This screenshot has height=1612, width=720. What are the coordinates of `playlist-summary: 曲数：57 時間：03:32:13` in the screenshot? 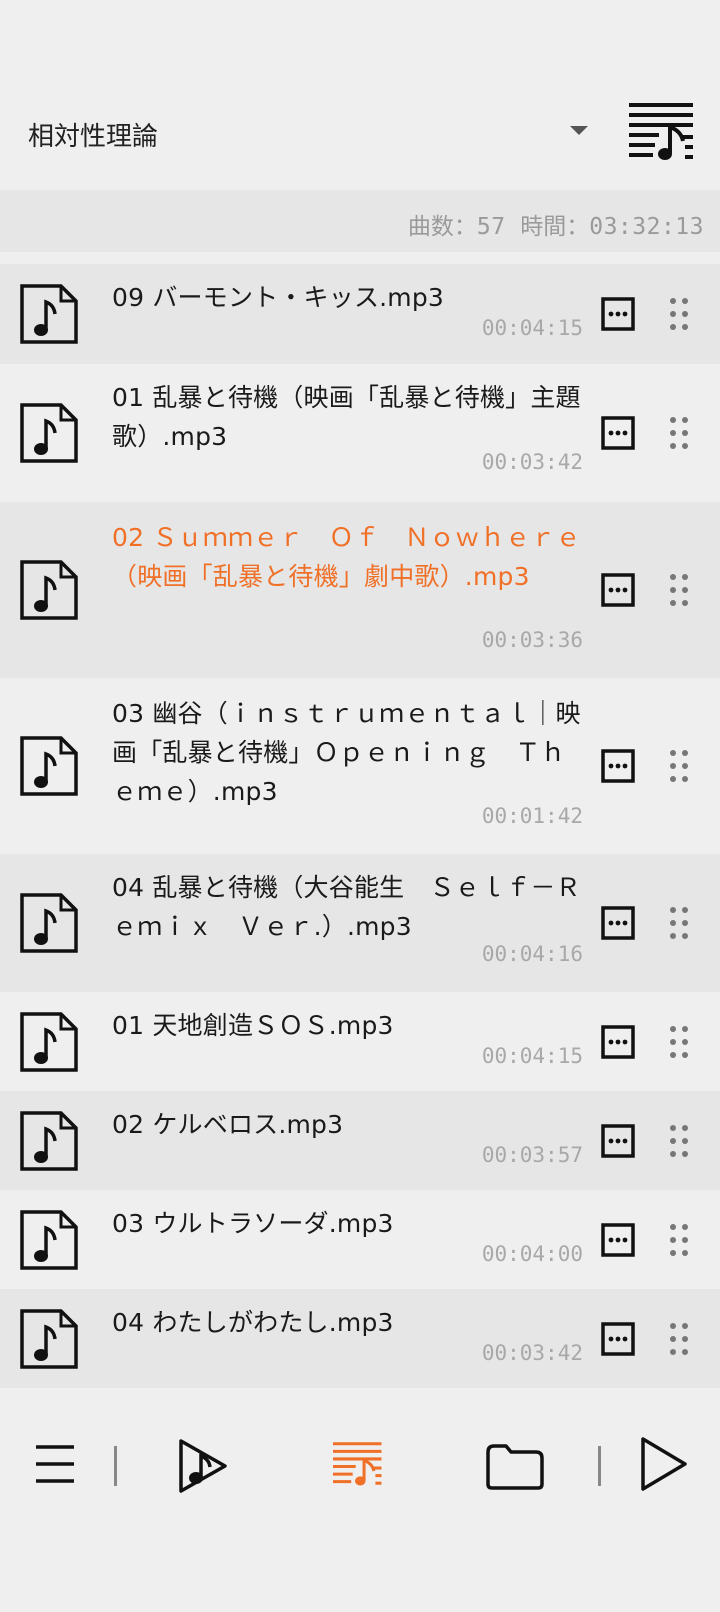 It's located at (360, 221).